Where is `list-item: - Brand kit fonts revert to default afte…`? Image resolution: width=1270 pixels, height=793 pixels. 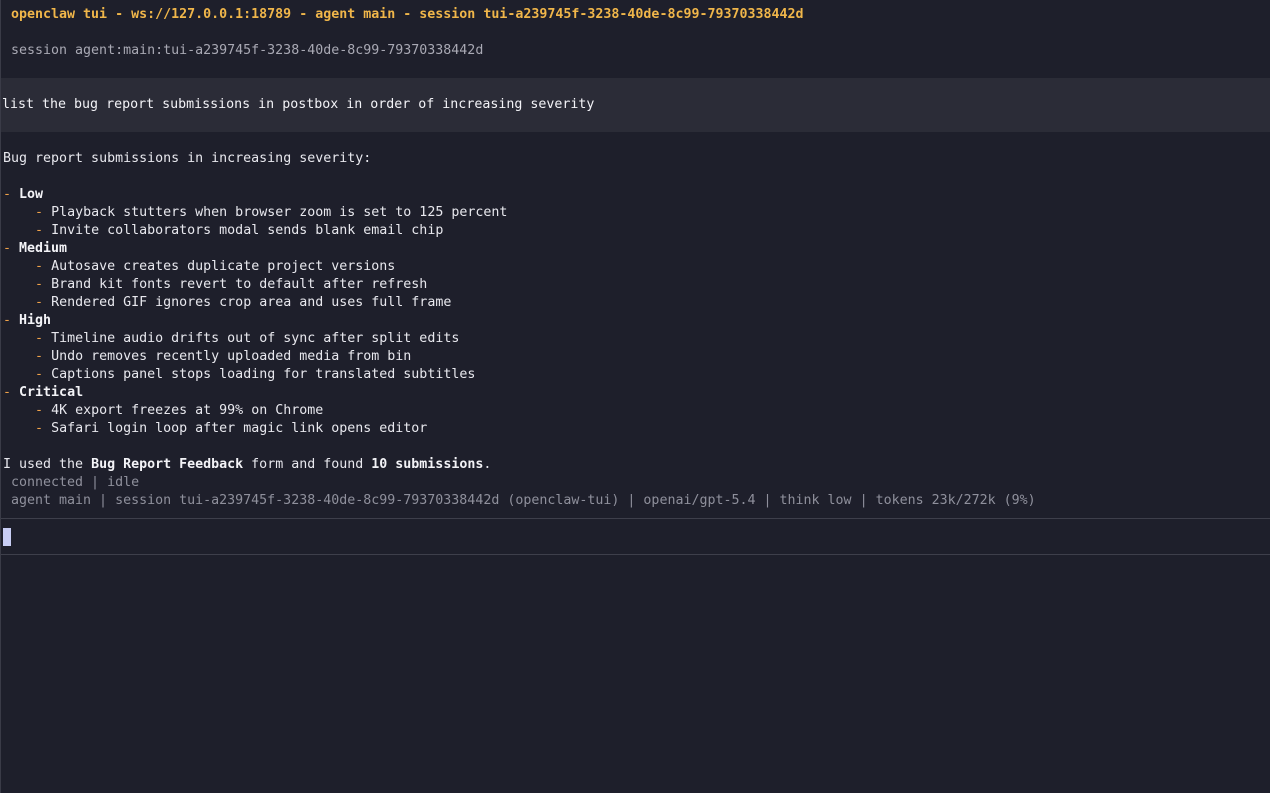
list-item: - Brand kit fonts revert to default afte… is located at coordinates (215, 285).